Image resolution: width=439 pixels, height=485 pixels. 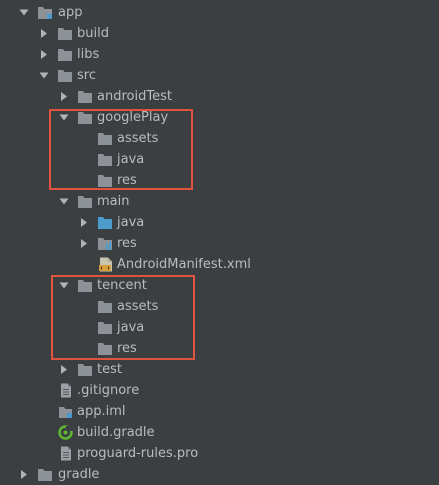 What do you see at coordinates (219, 327) in the screenshot?
I see `tree-item-tencent-java: java` at bounding box center [219, 327].